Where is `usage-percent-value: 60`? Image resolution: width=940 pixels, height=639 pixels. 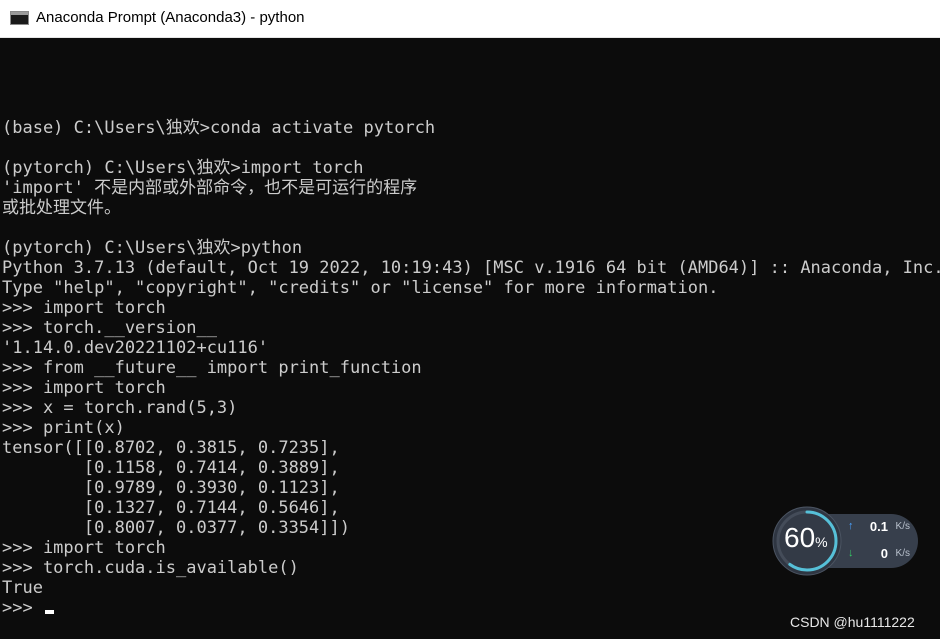
usage-percent-value: 60 is located at coordinates (800, 537).